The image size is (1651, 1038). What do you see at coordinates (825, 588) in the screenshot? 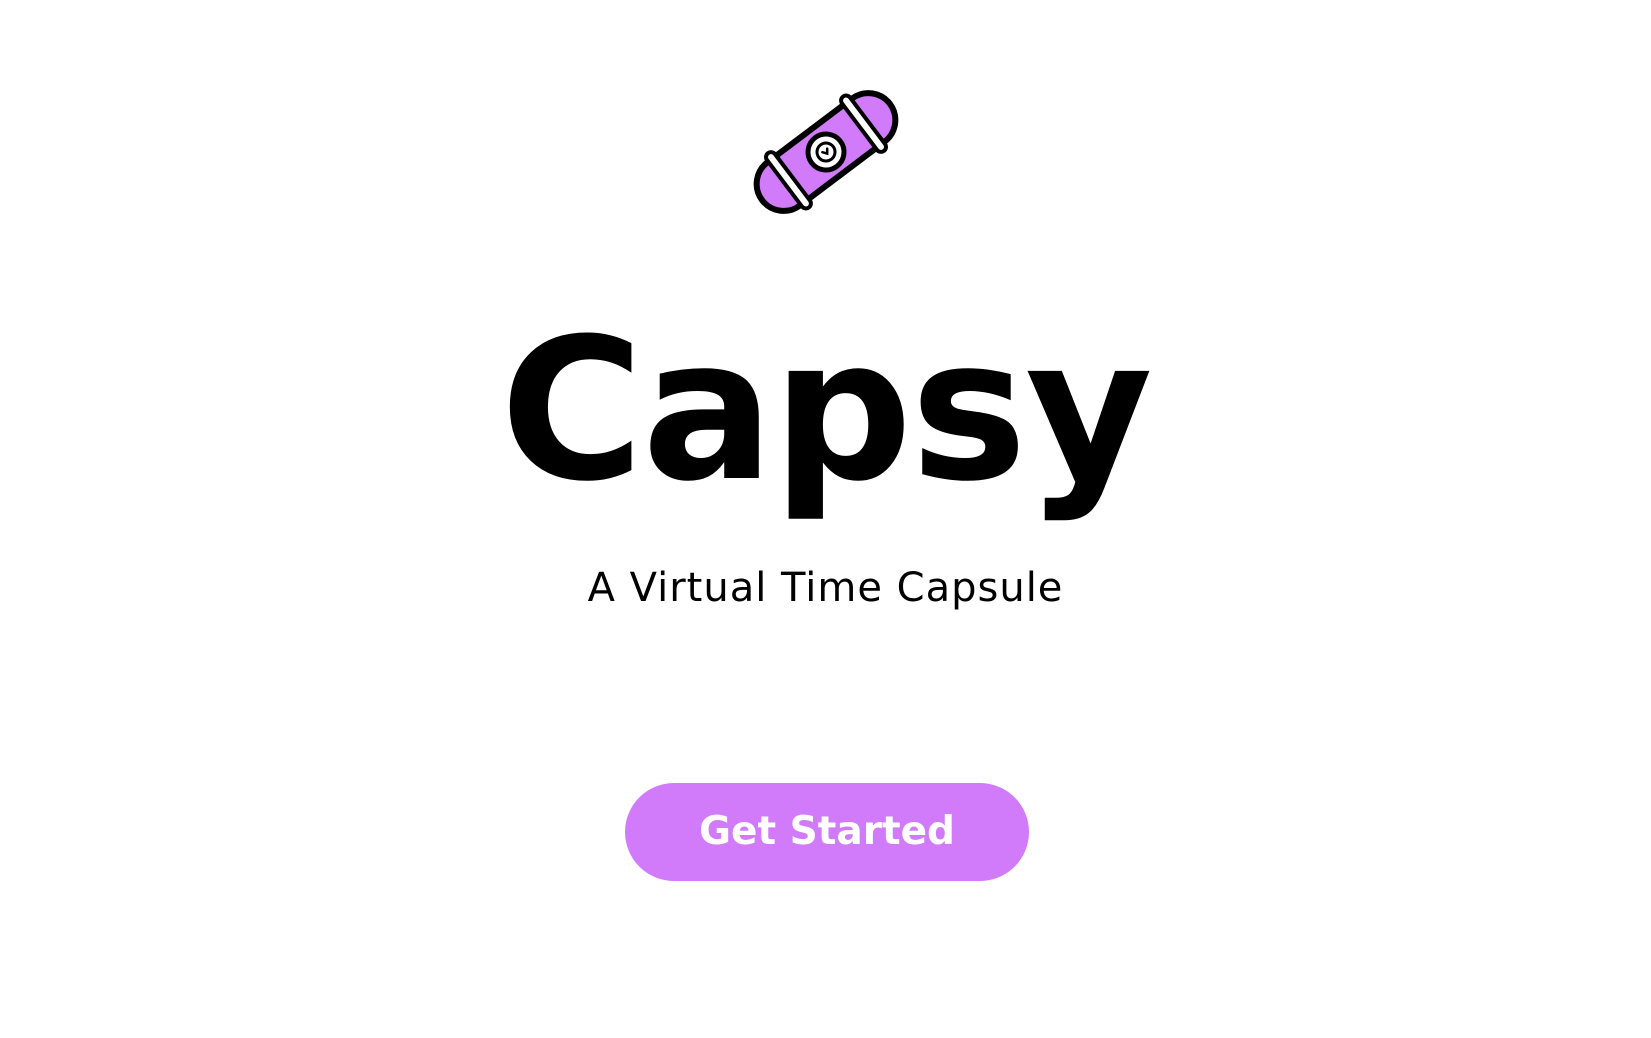
I see `app-tagline: A Virtual Time Capsule` at bounding box center [825, 588].